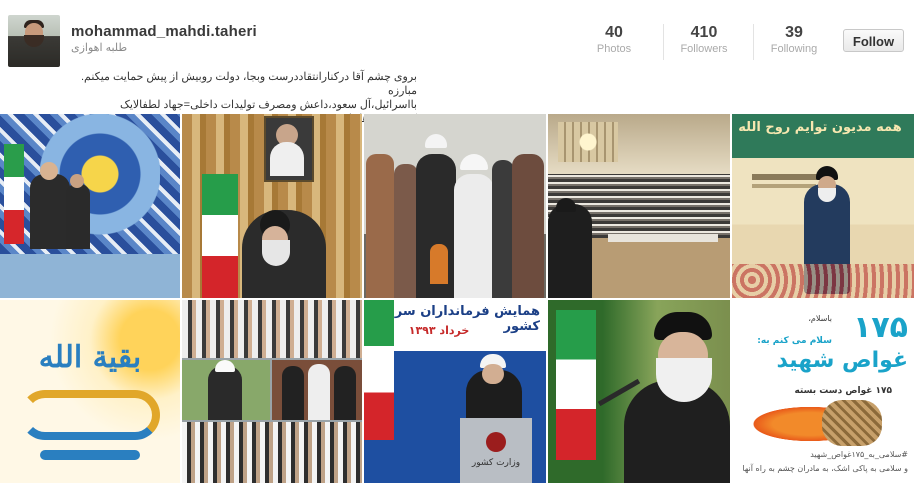 This screenshot has height=483, width=914. Describe the element at coordinates (164, 31) in the screenshot. I see `username: mohammad_mahdi.taheri` at that location.